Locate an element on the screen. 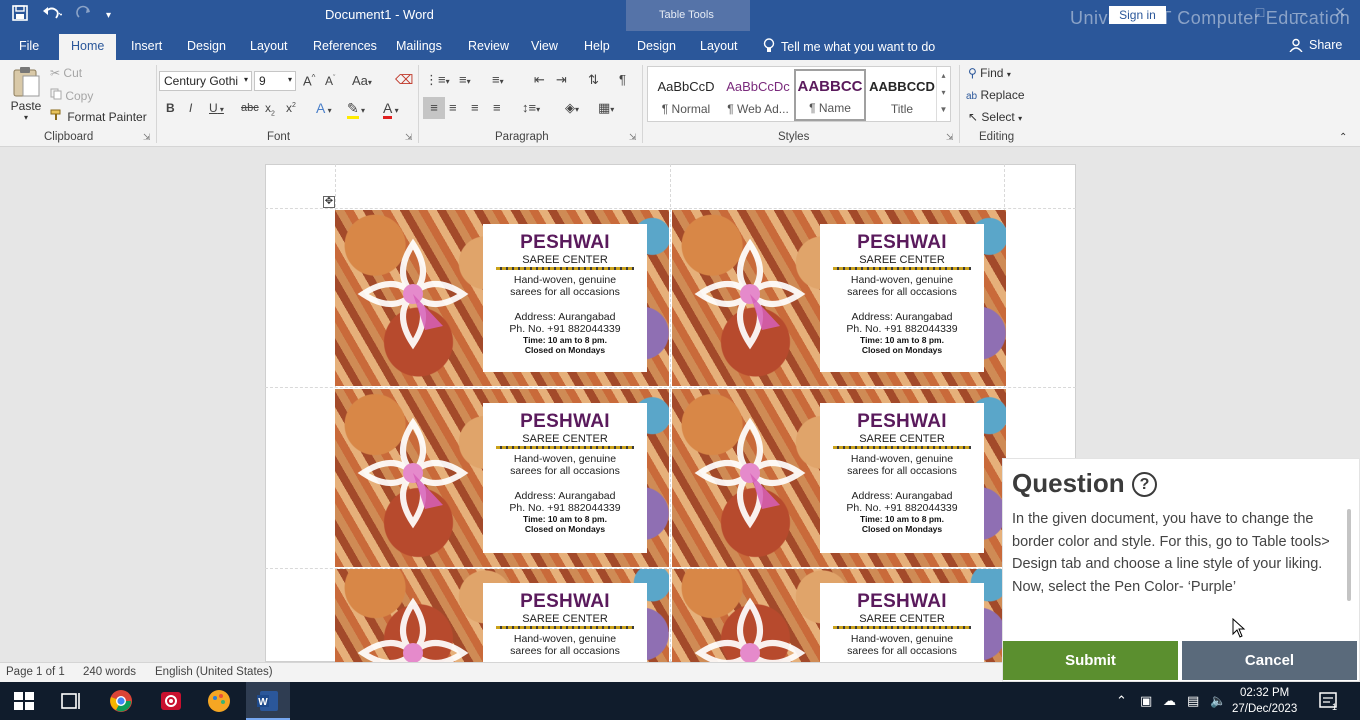 The height and width of the screenshot is (720, 1360). close-icon: ✕ is located at coordinates (1340, 12).